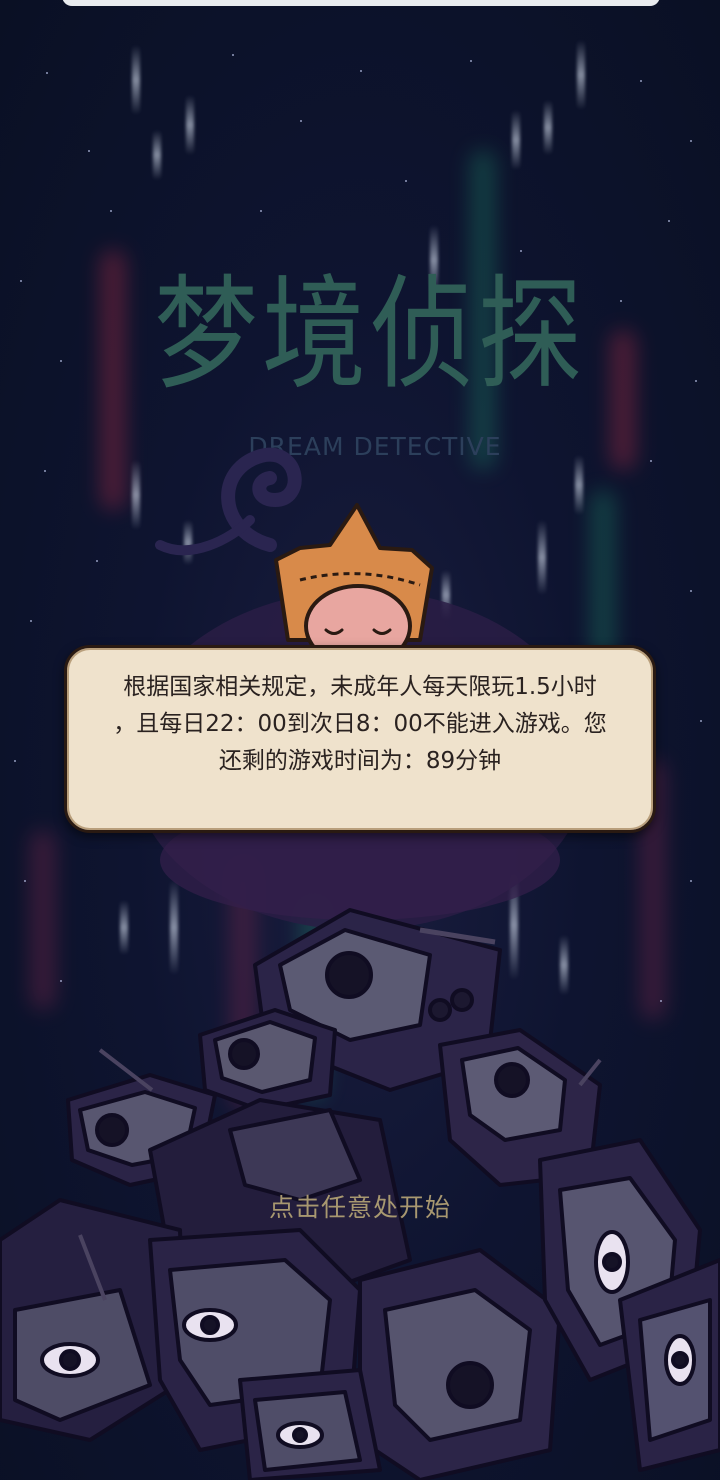 The image size is (720, 1480). I want to click on tap-to-start-hint: 点击任意处开始, so click(360, 1206).